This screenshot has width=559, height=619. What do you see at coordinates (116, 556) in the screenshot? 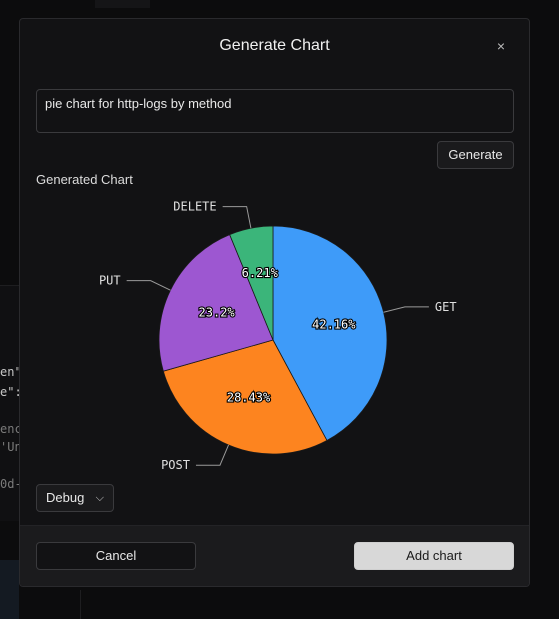
I see `cancel-button: Cancel` at bounding box center [116, 556].